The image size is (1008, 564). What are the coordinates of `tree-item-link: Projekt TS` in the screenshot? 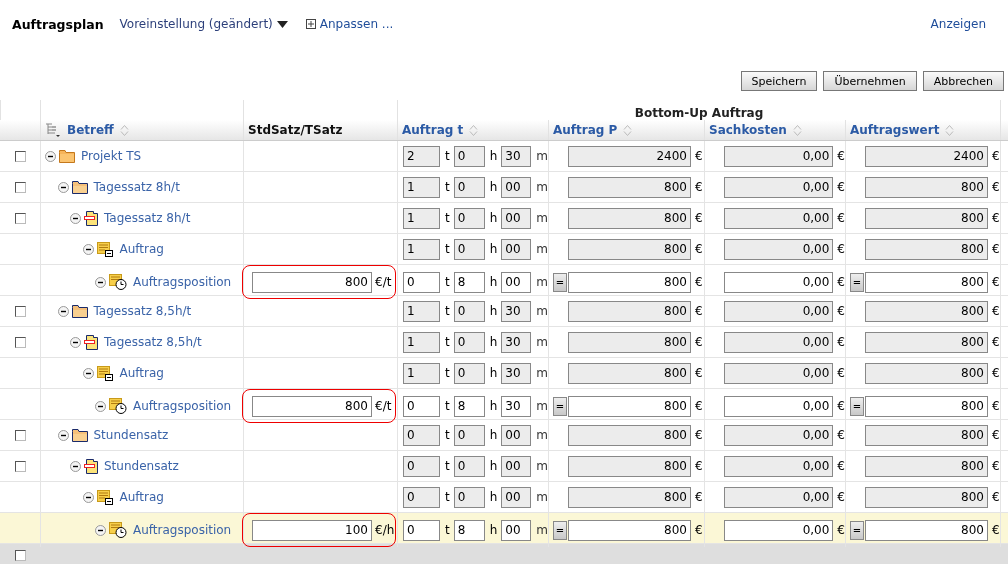 It's located at (111, 156).